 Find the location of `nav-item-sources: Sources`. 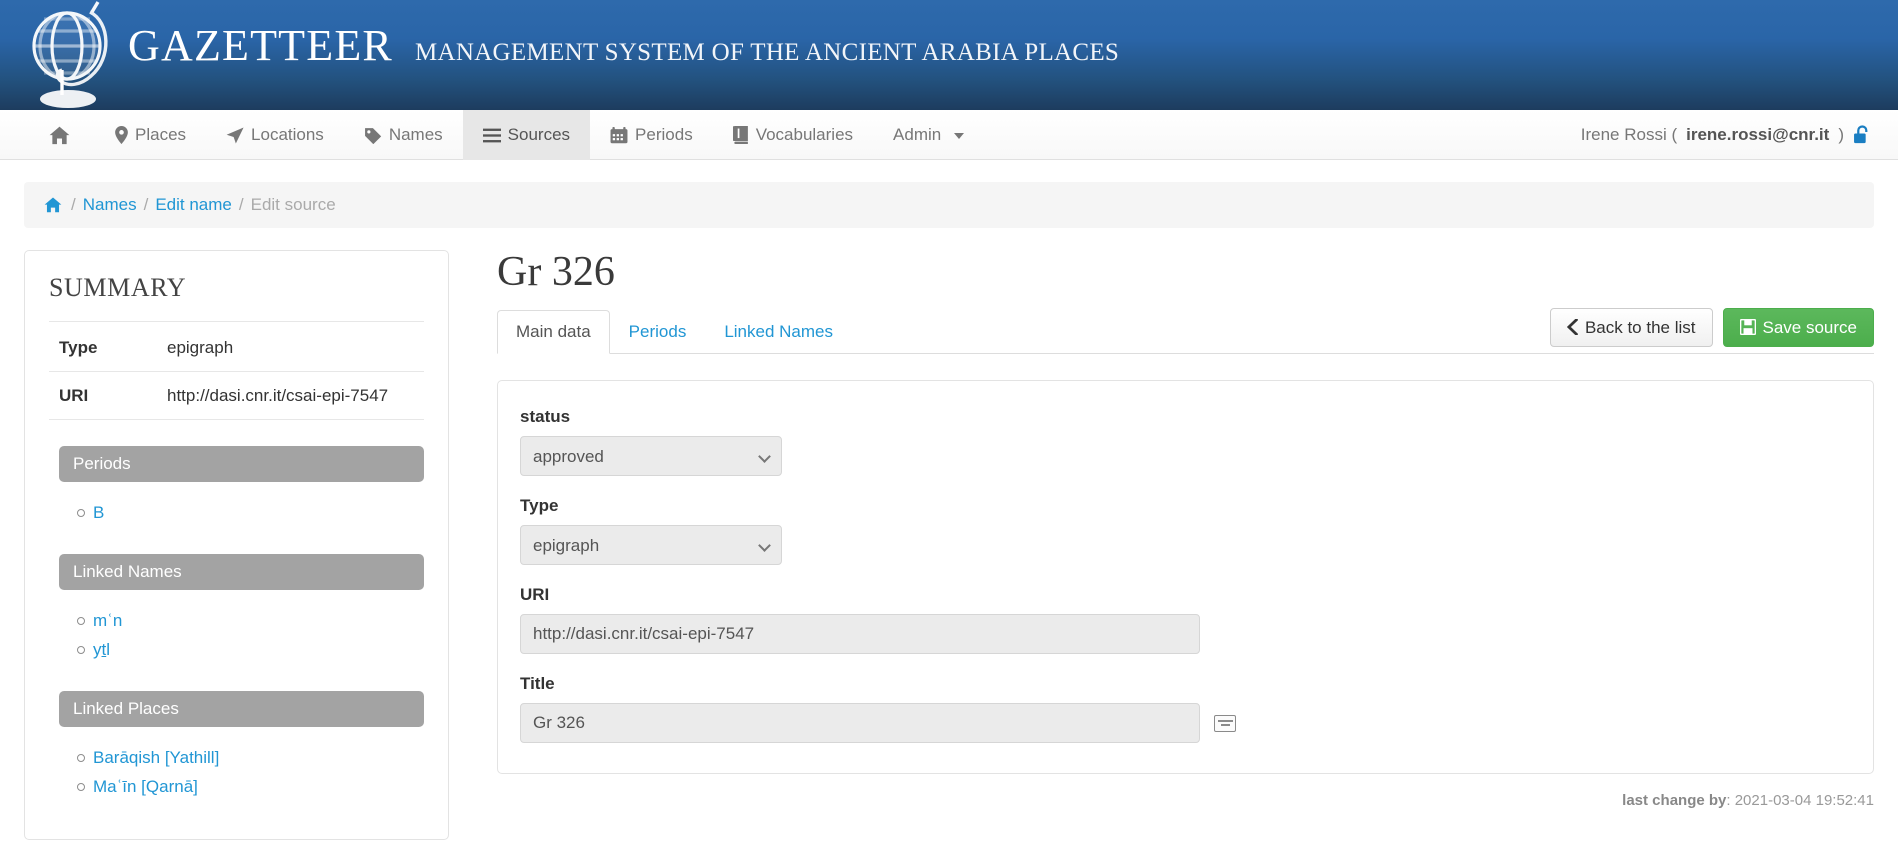

nav-item-sources: Sources is located at coordinates (526, 135).